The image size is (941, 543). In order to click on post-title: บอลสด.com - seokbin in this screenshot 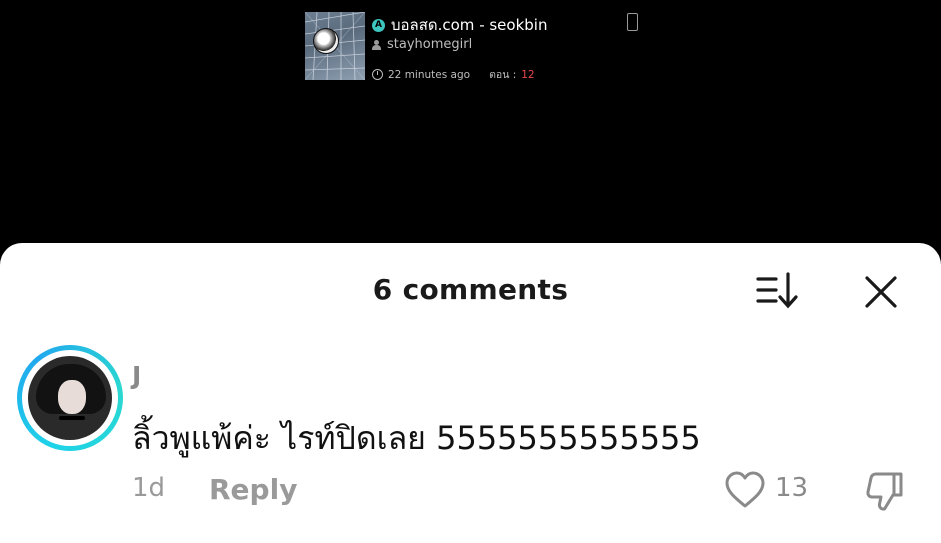, I will do `click(469, 25)`.